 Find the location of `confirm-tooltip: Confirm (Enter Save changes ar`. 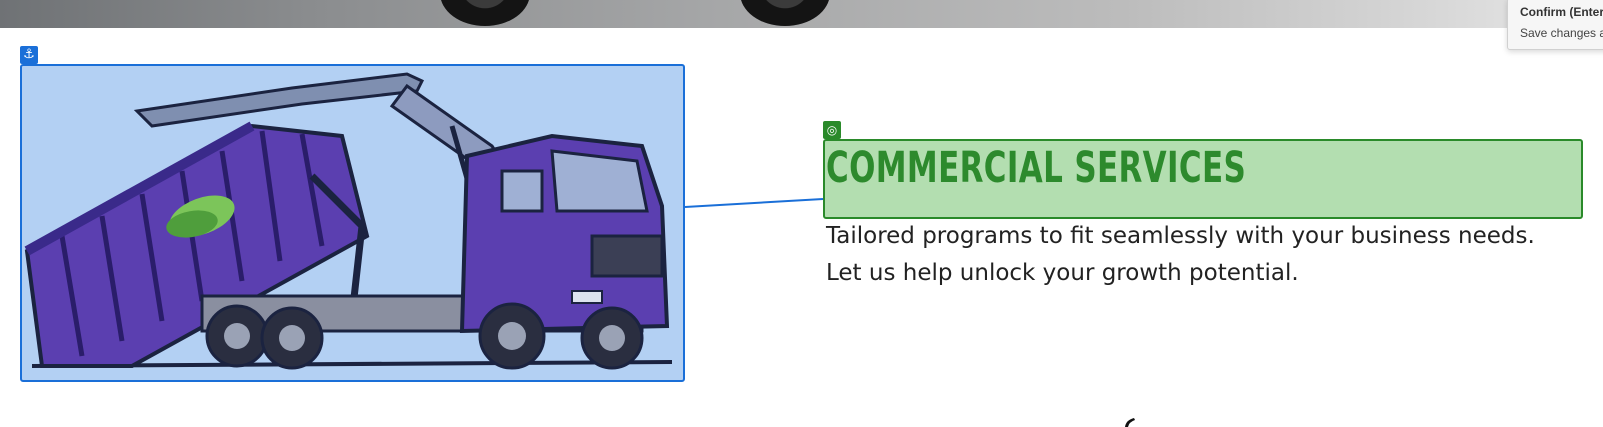

confirm-tooltip: Confirm (Enter Save changes ar is located at coordinates (1555, 25).